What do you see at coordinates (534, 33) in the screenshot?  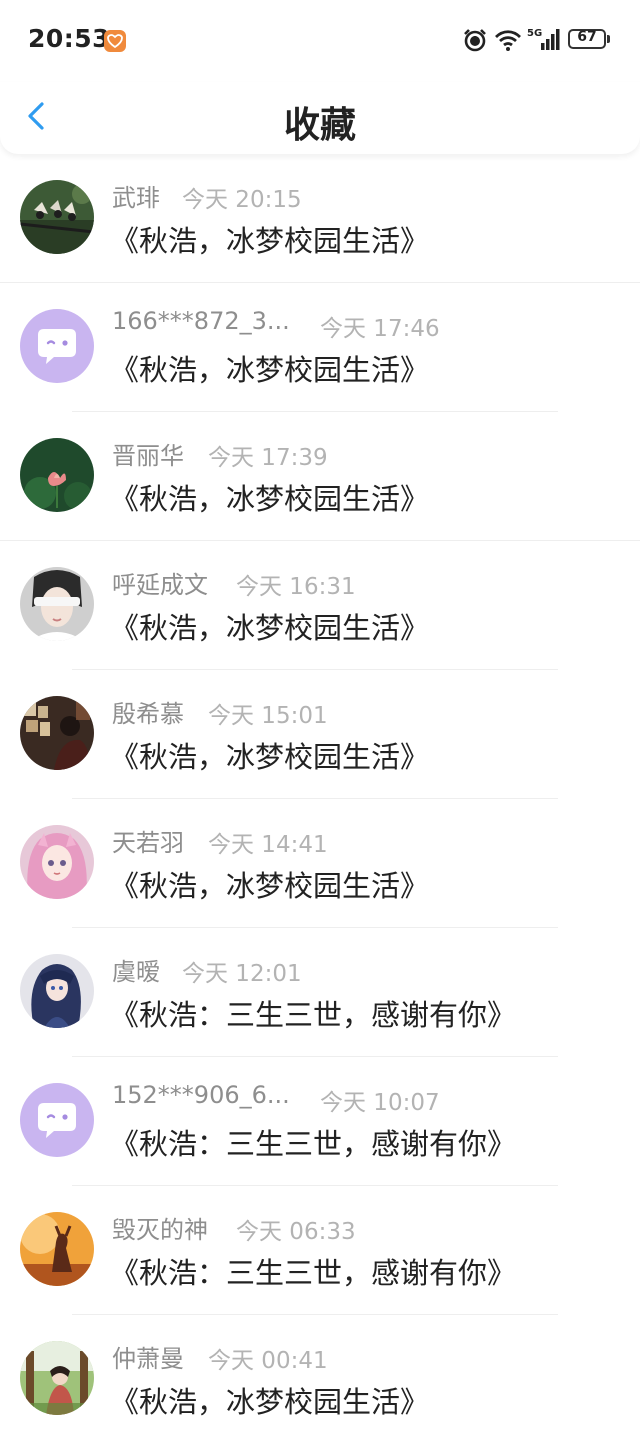 I see `svg-text: 5G` at bounding box center [534, 33].